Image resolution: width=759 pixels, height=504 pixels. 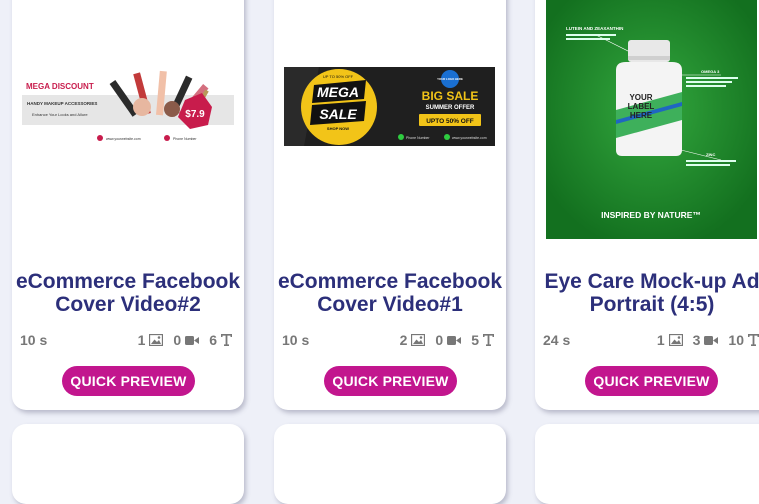 I want to click on thumb-summer: SUMMER OFFER, so click(x=450, y=108).